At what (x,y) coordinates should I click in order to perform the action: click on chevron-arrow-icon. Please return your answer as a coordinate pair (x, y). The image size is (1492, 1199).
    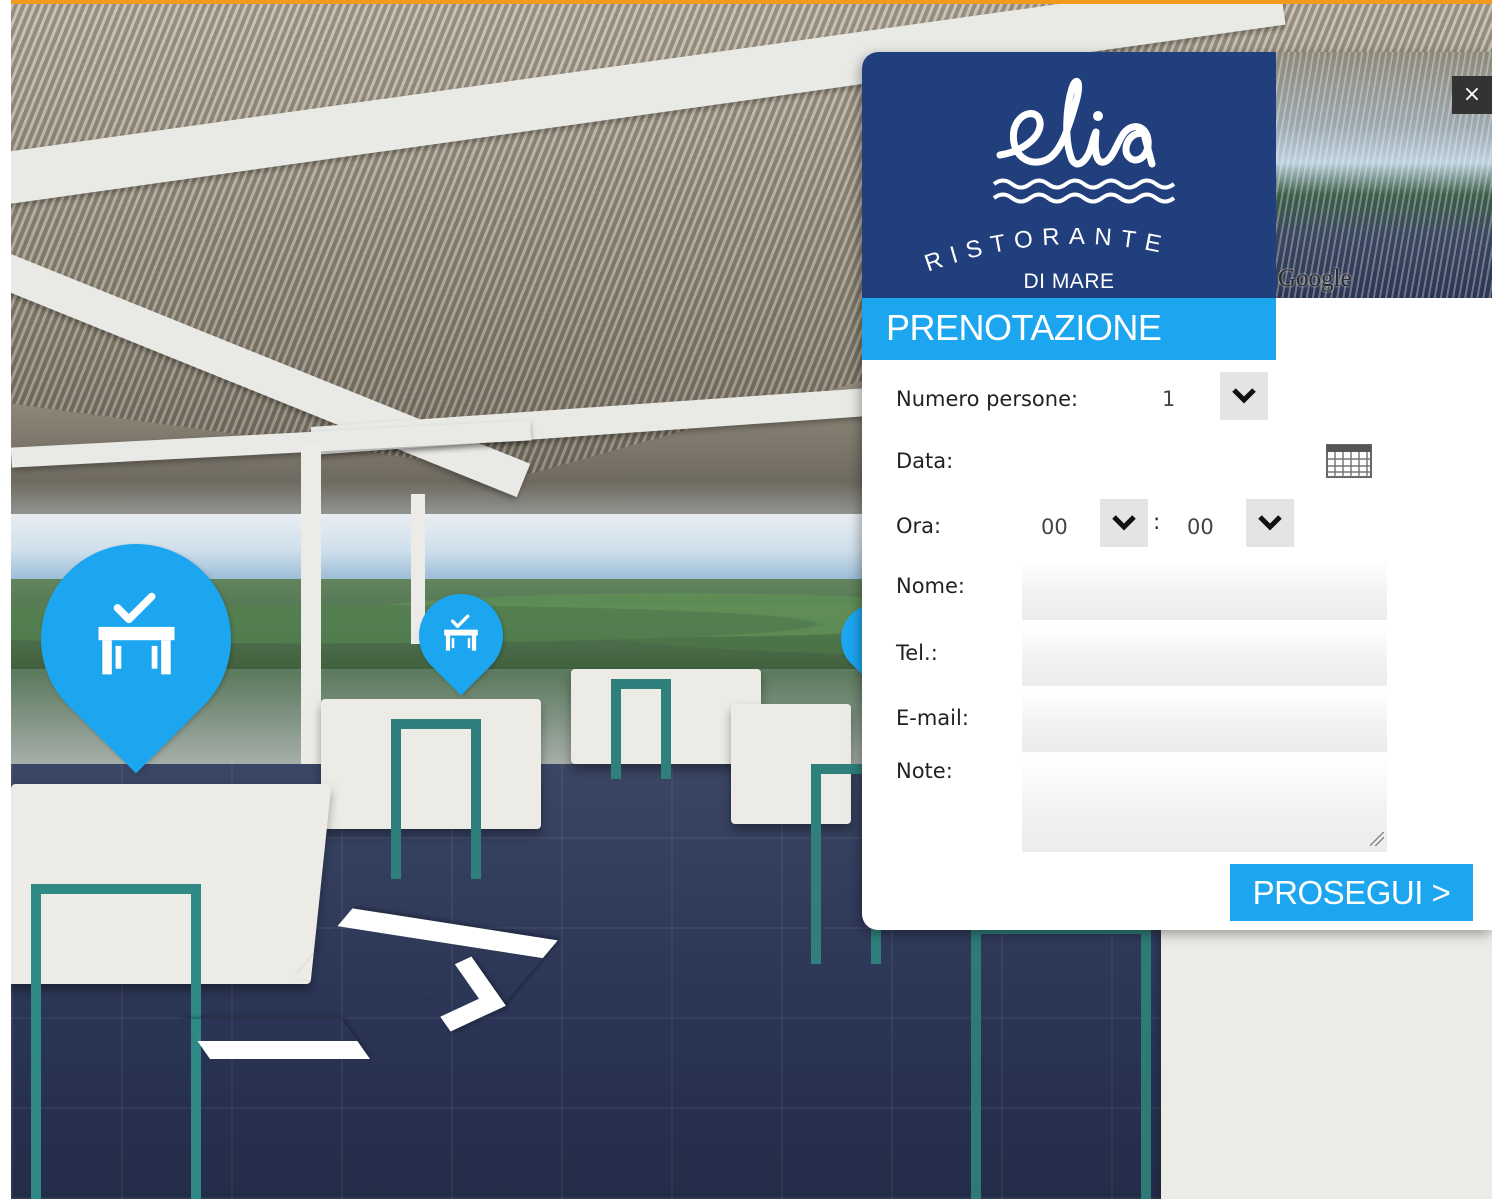
    Looking at the image, I should click on (276, 1039).